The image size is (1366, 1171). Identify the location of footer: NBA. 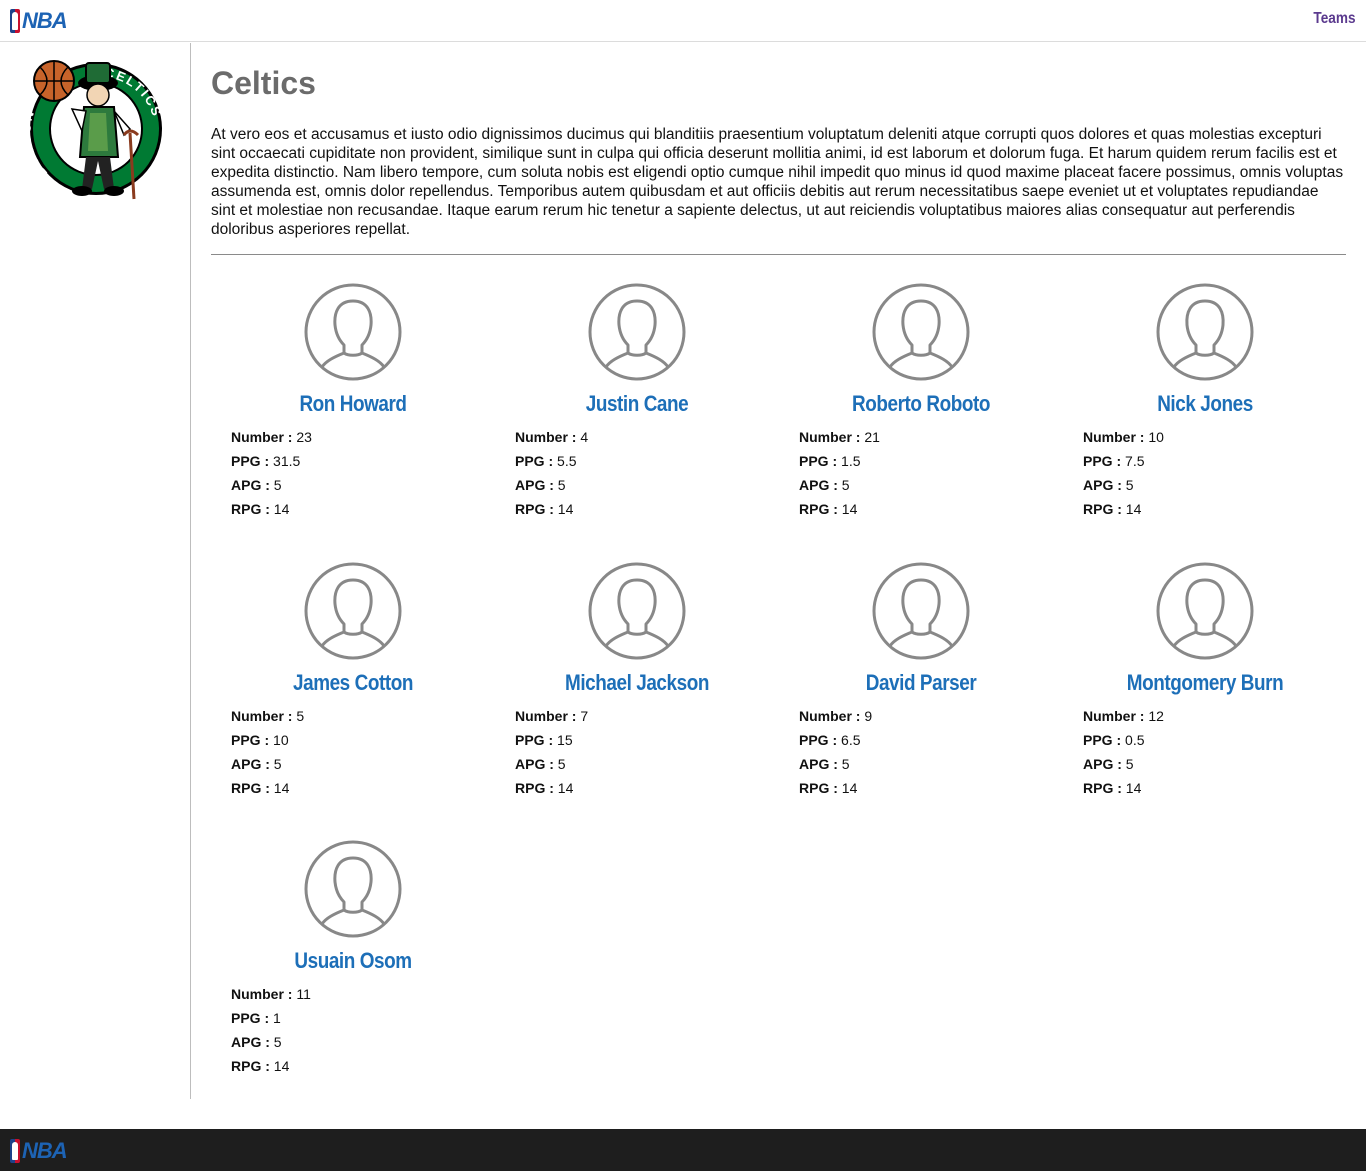
(683, 1150).